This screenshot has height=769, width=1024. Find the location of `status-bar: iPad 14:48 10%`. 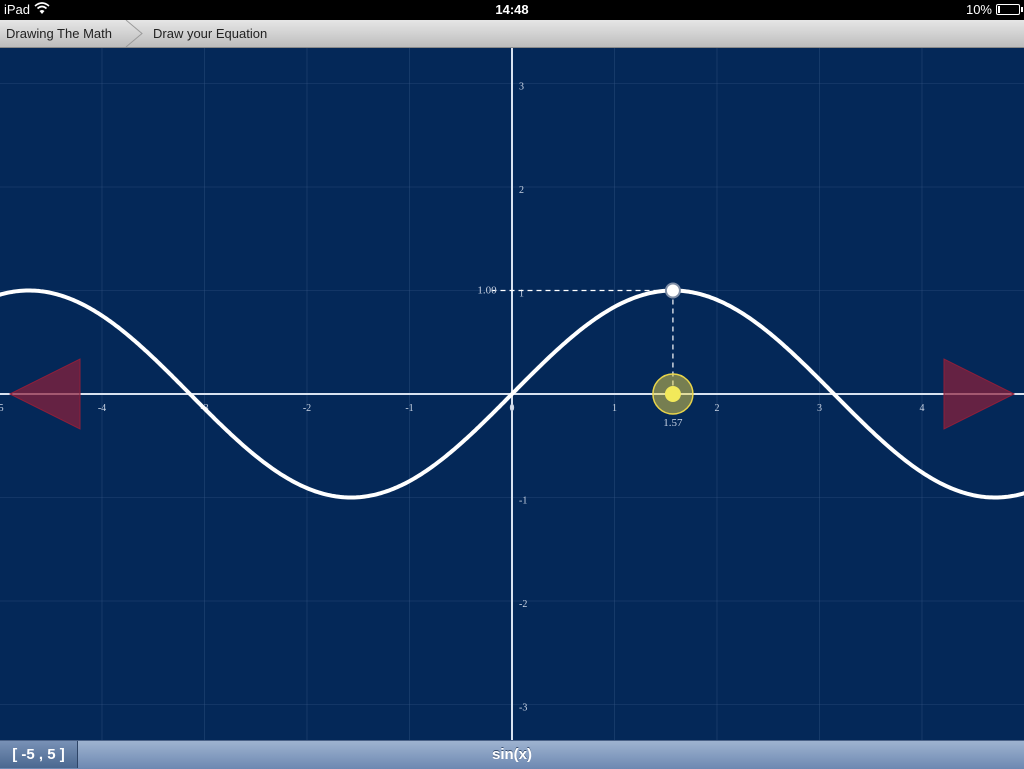

status-bar: iPad 14:48 10% is located at coordinates (512, 10).